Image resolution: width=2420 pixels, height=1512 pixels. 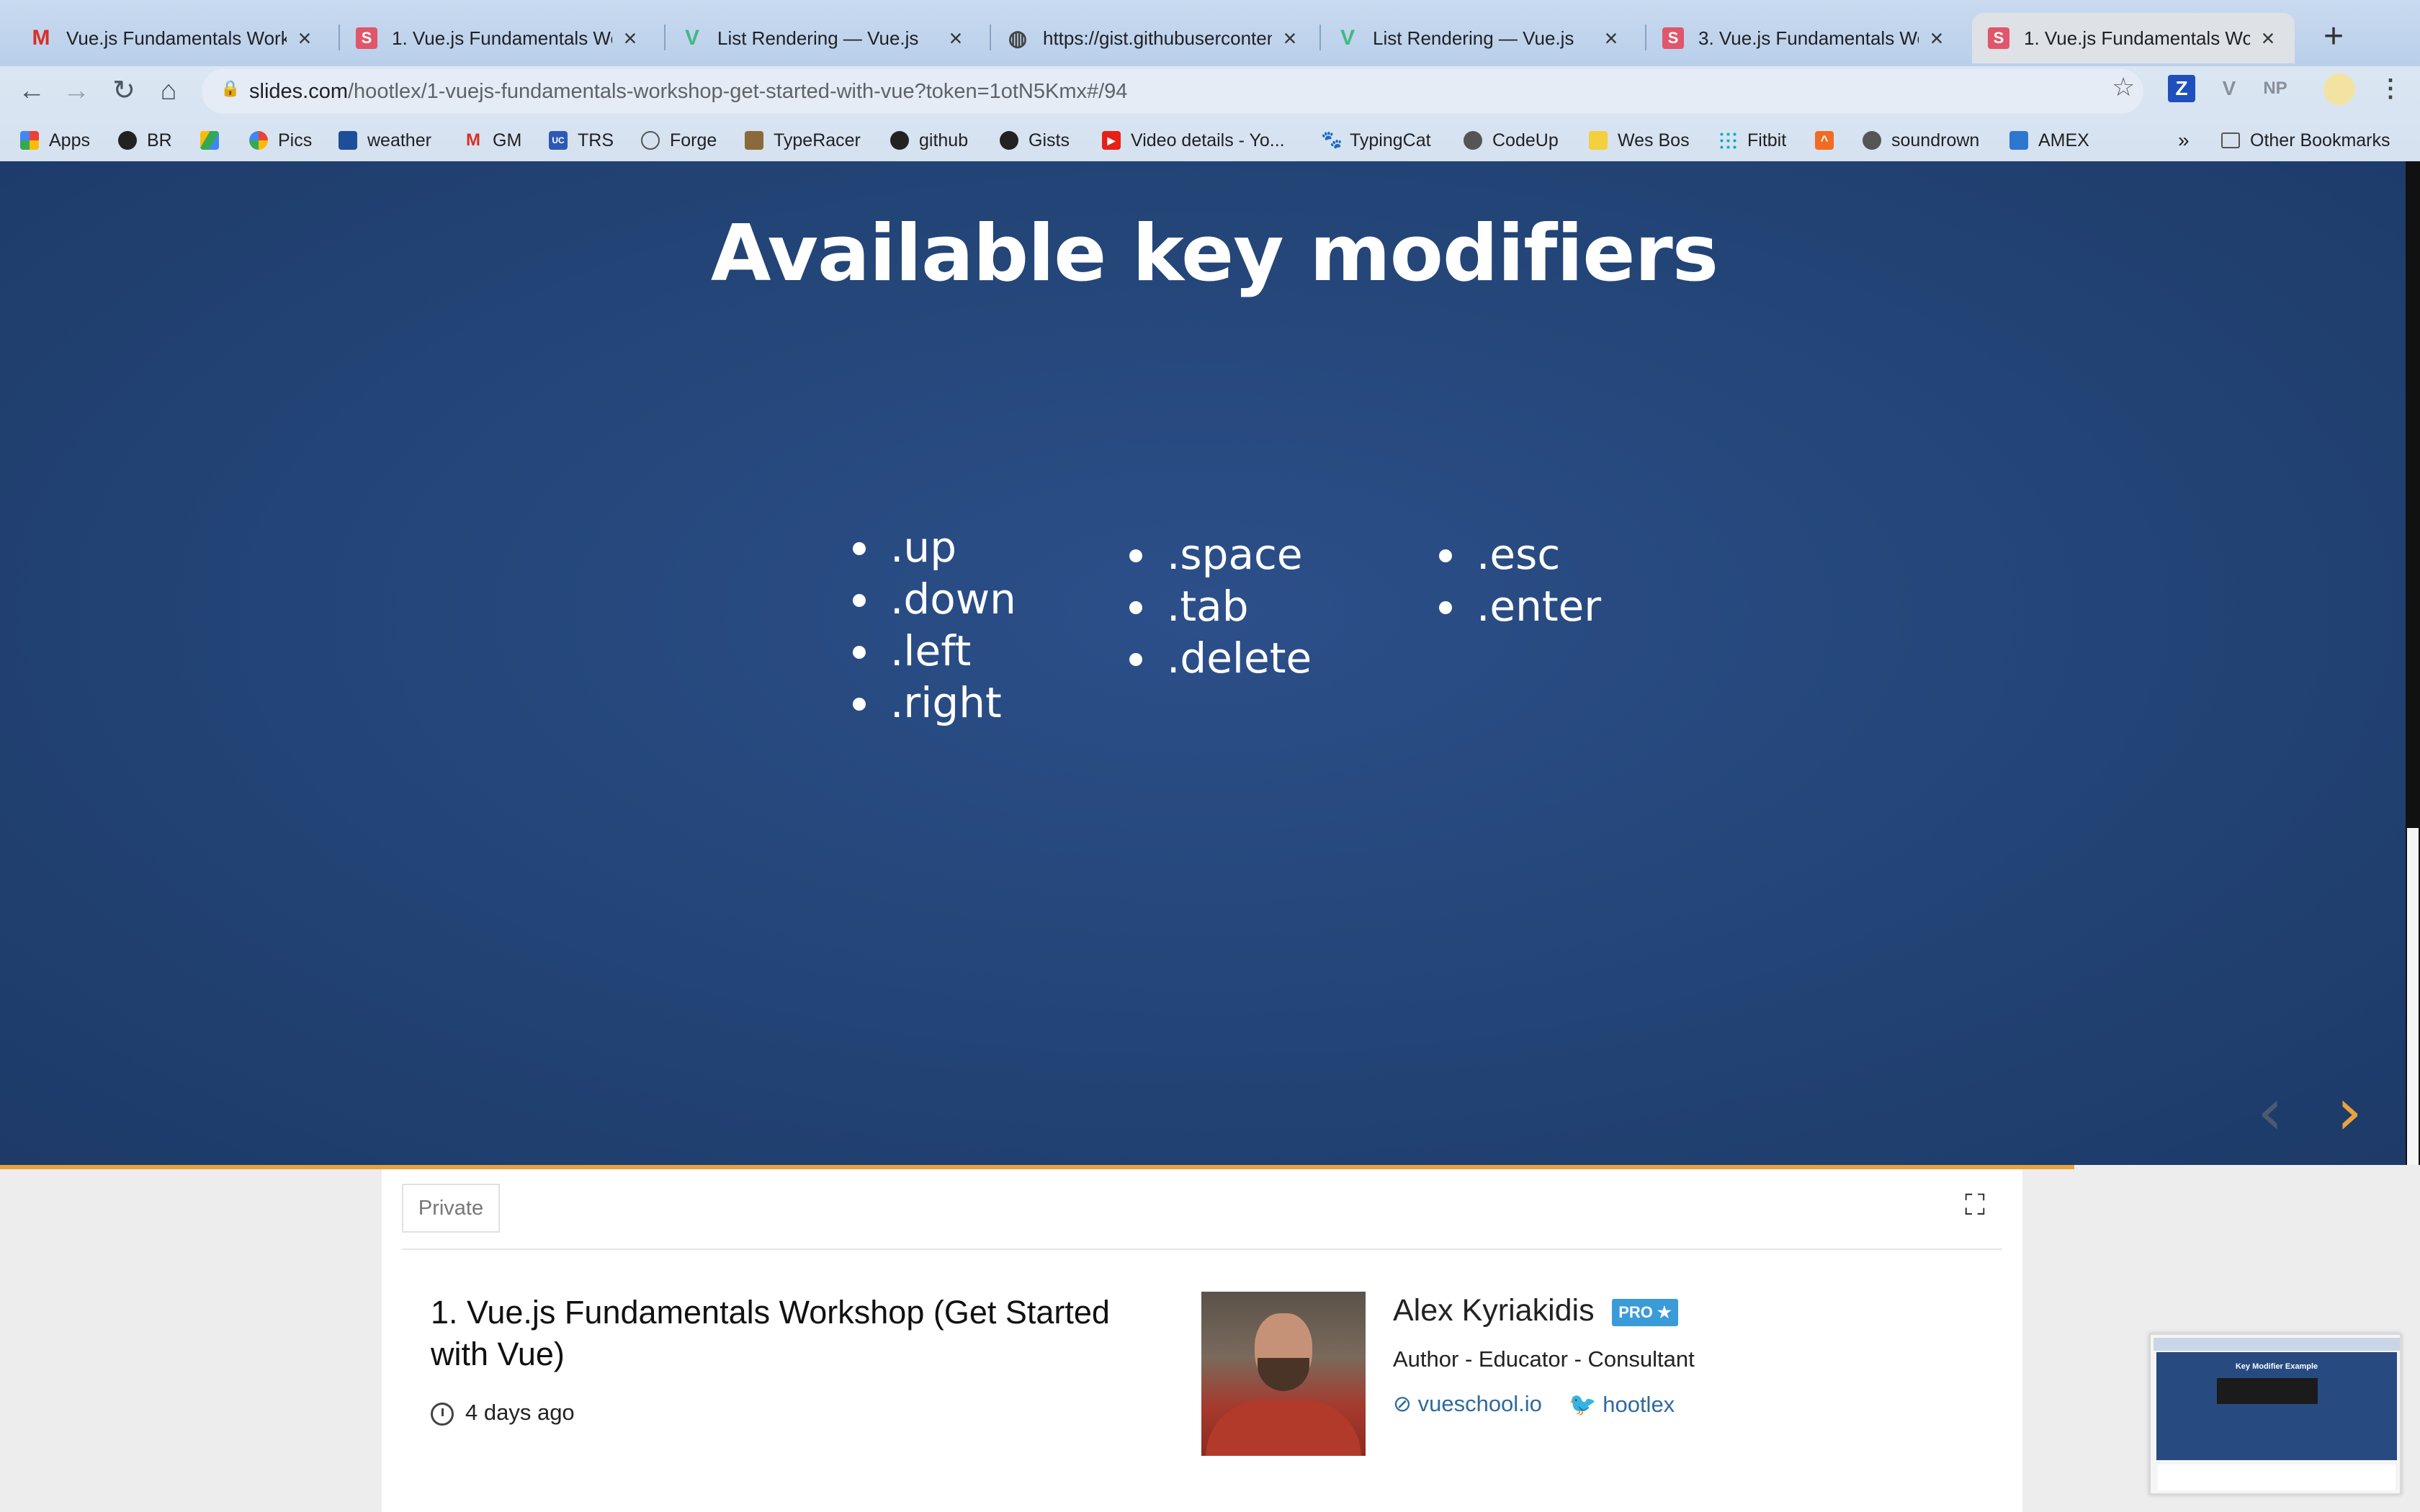 I want to click on thumbnail-title: Key Modifier Example, so click(x=2276, y=1366).